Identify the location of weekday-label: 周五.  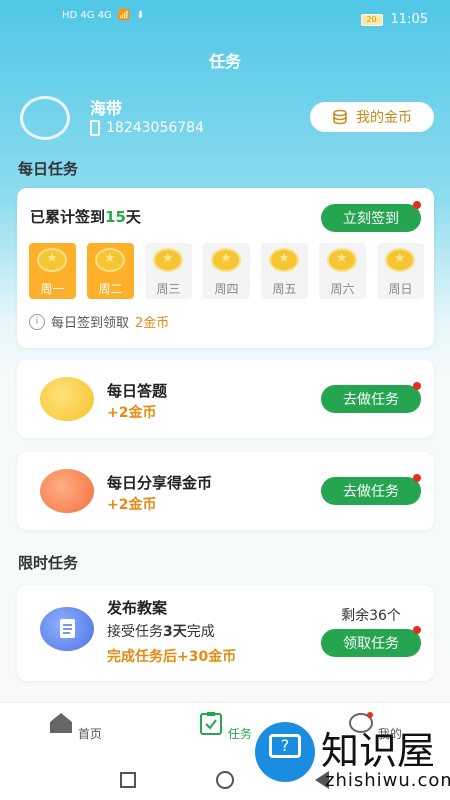
(284, 289).